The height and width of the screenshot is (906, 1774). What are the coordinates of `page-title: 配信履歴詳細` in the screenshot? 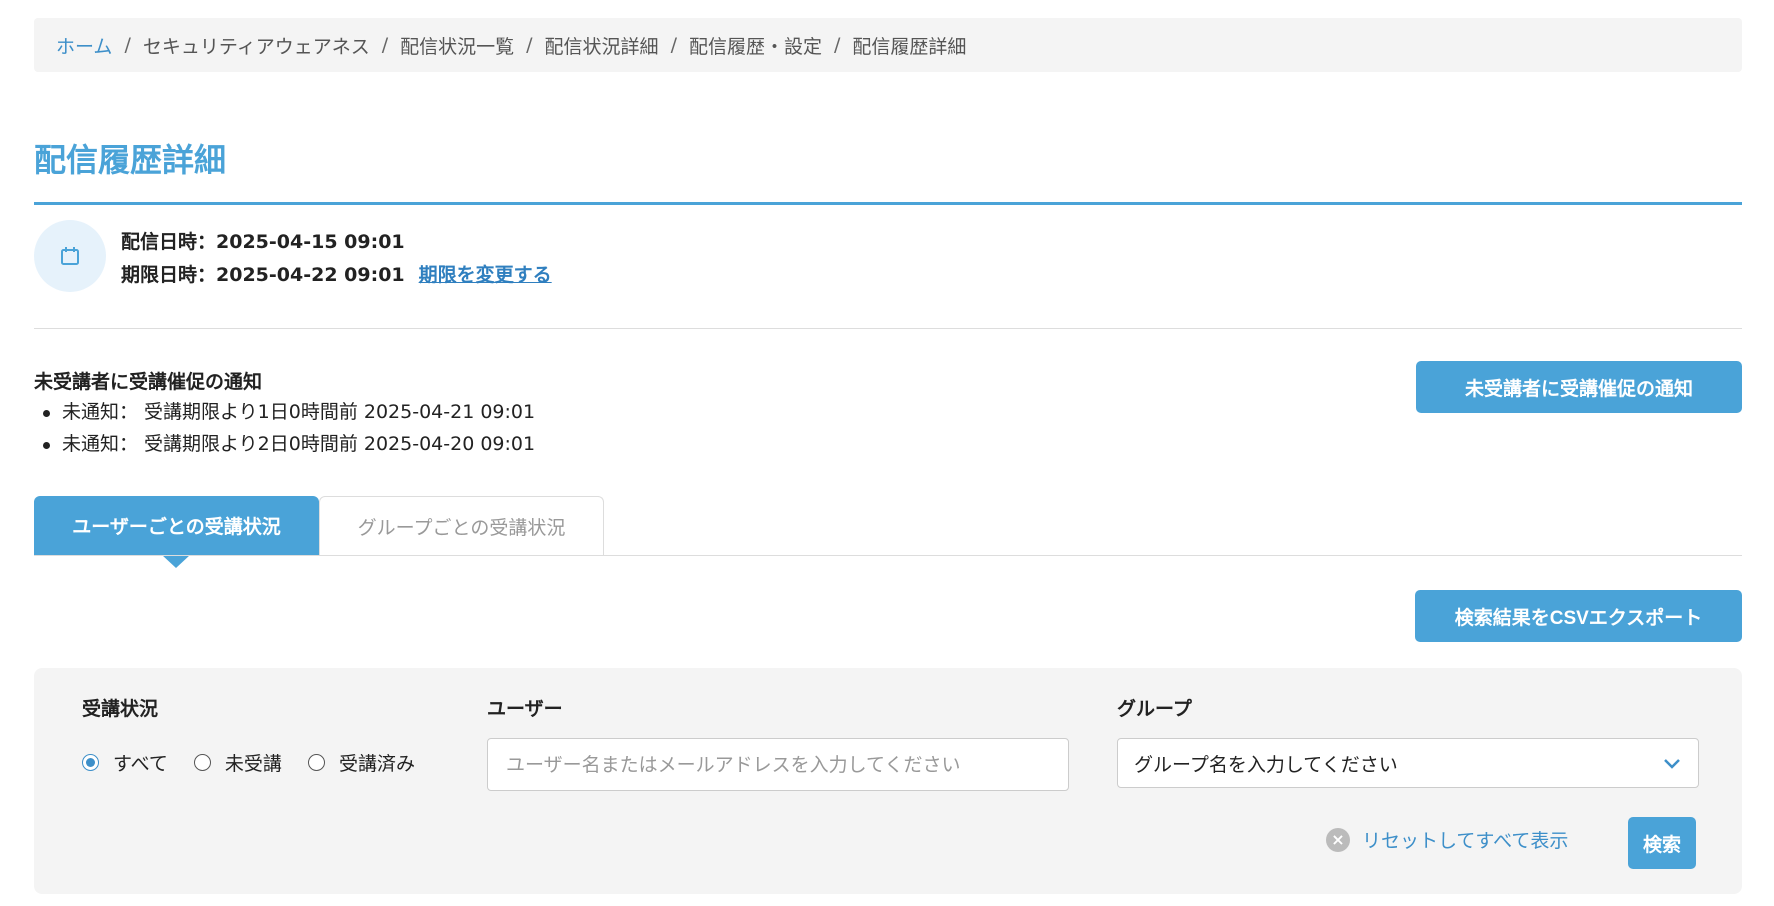 It's located at (130, 160).